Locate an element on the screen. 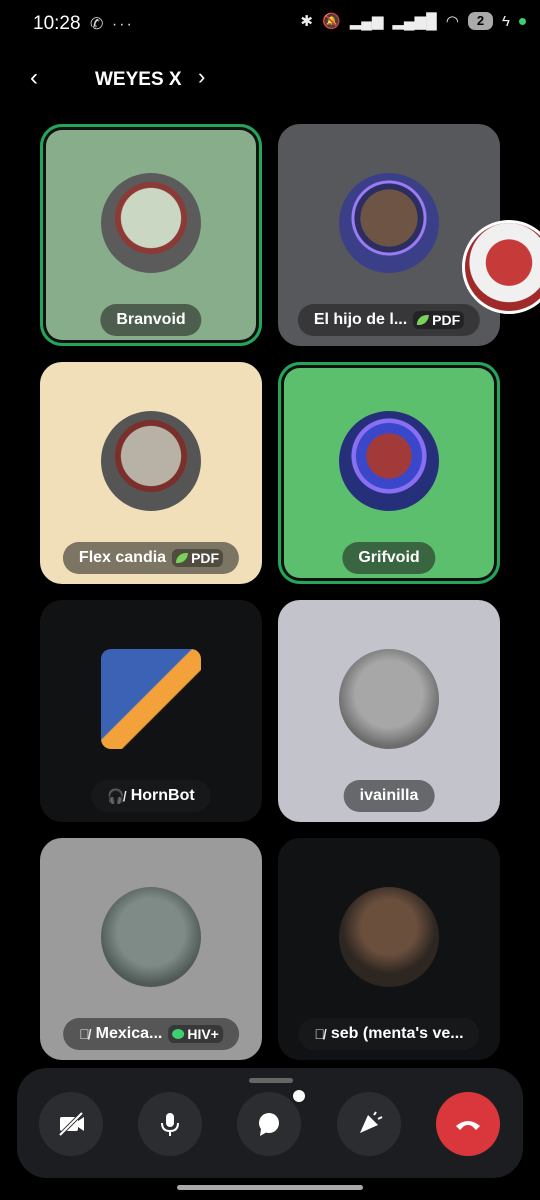 Image resolution: width=540 pixels, height=1200 pixels. wifi-icon: ◠ is located at coordinates (452, 21).